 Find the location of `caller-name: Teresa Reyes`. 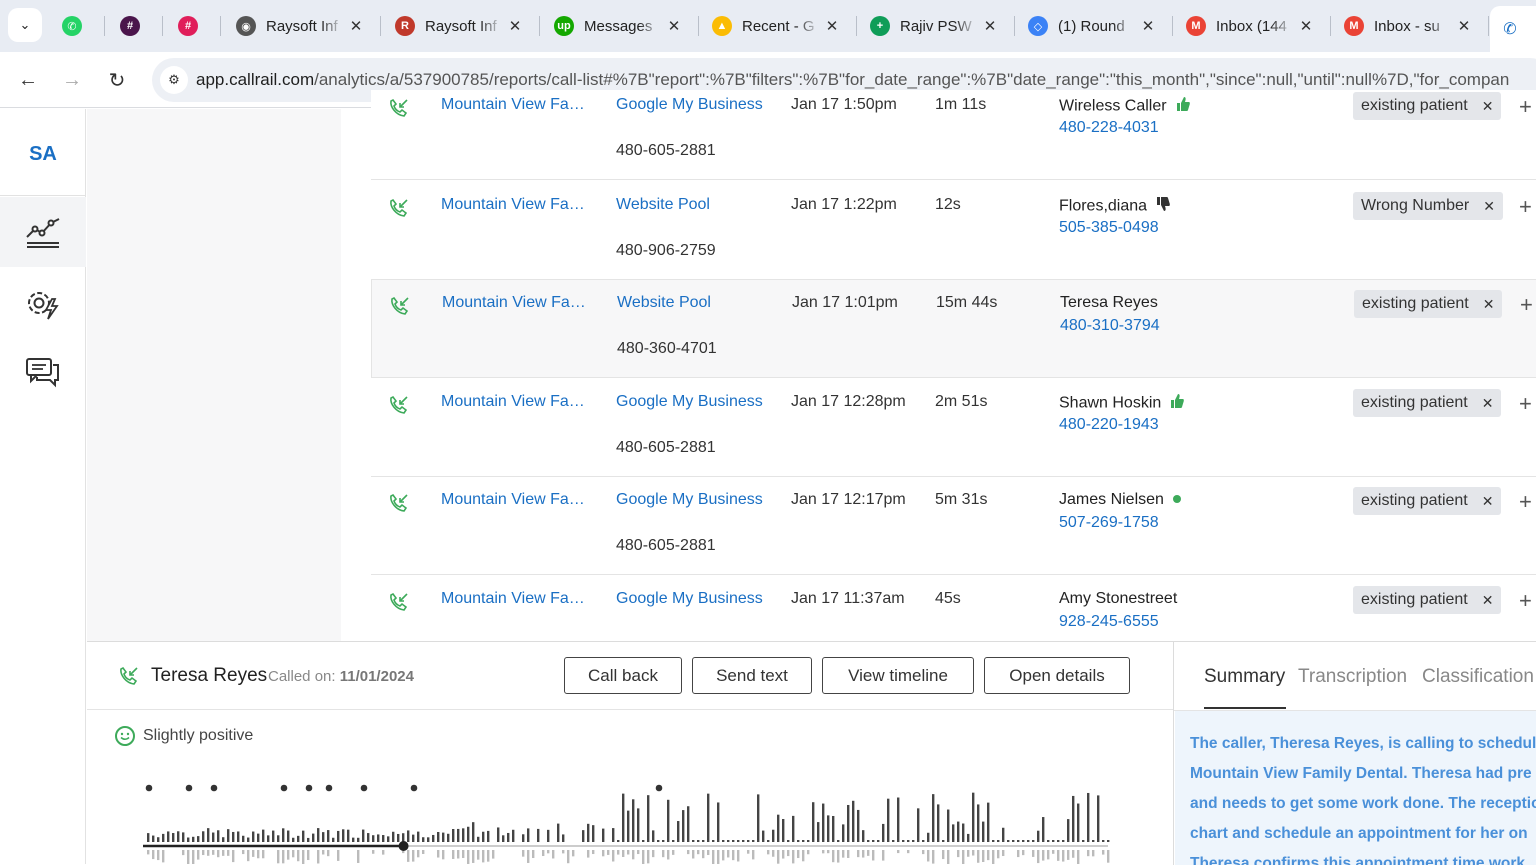

caller-name: Teresa Reyes is located at coordinates (1109, 303).